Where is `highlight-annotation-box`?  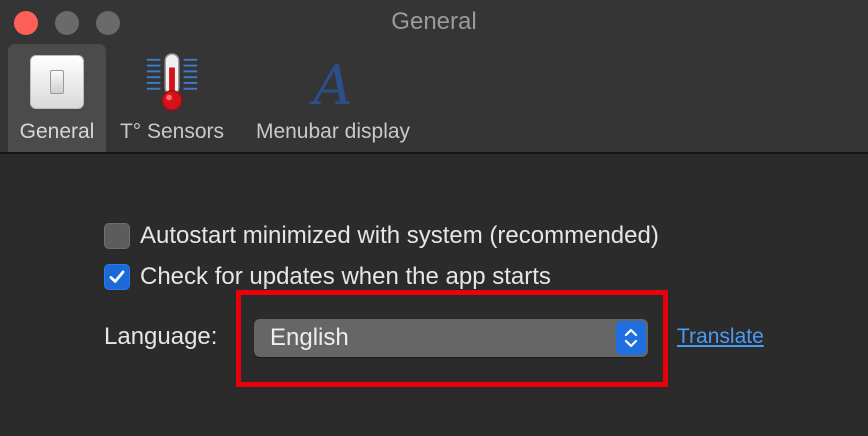
highlight-annotation-box is located at coordinates (452, 338).